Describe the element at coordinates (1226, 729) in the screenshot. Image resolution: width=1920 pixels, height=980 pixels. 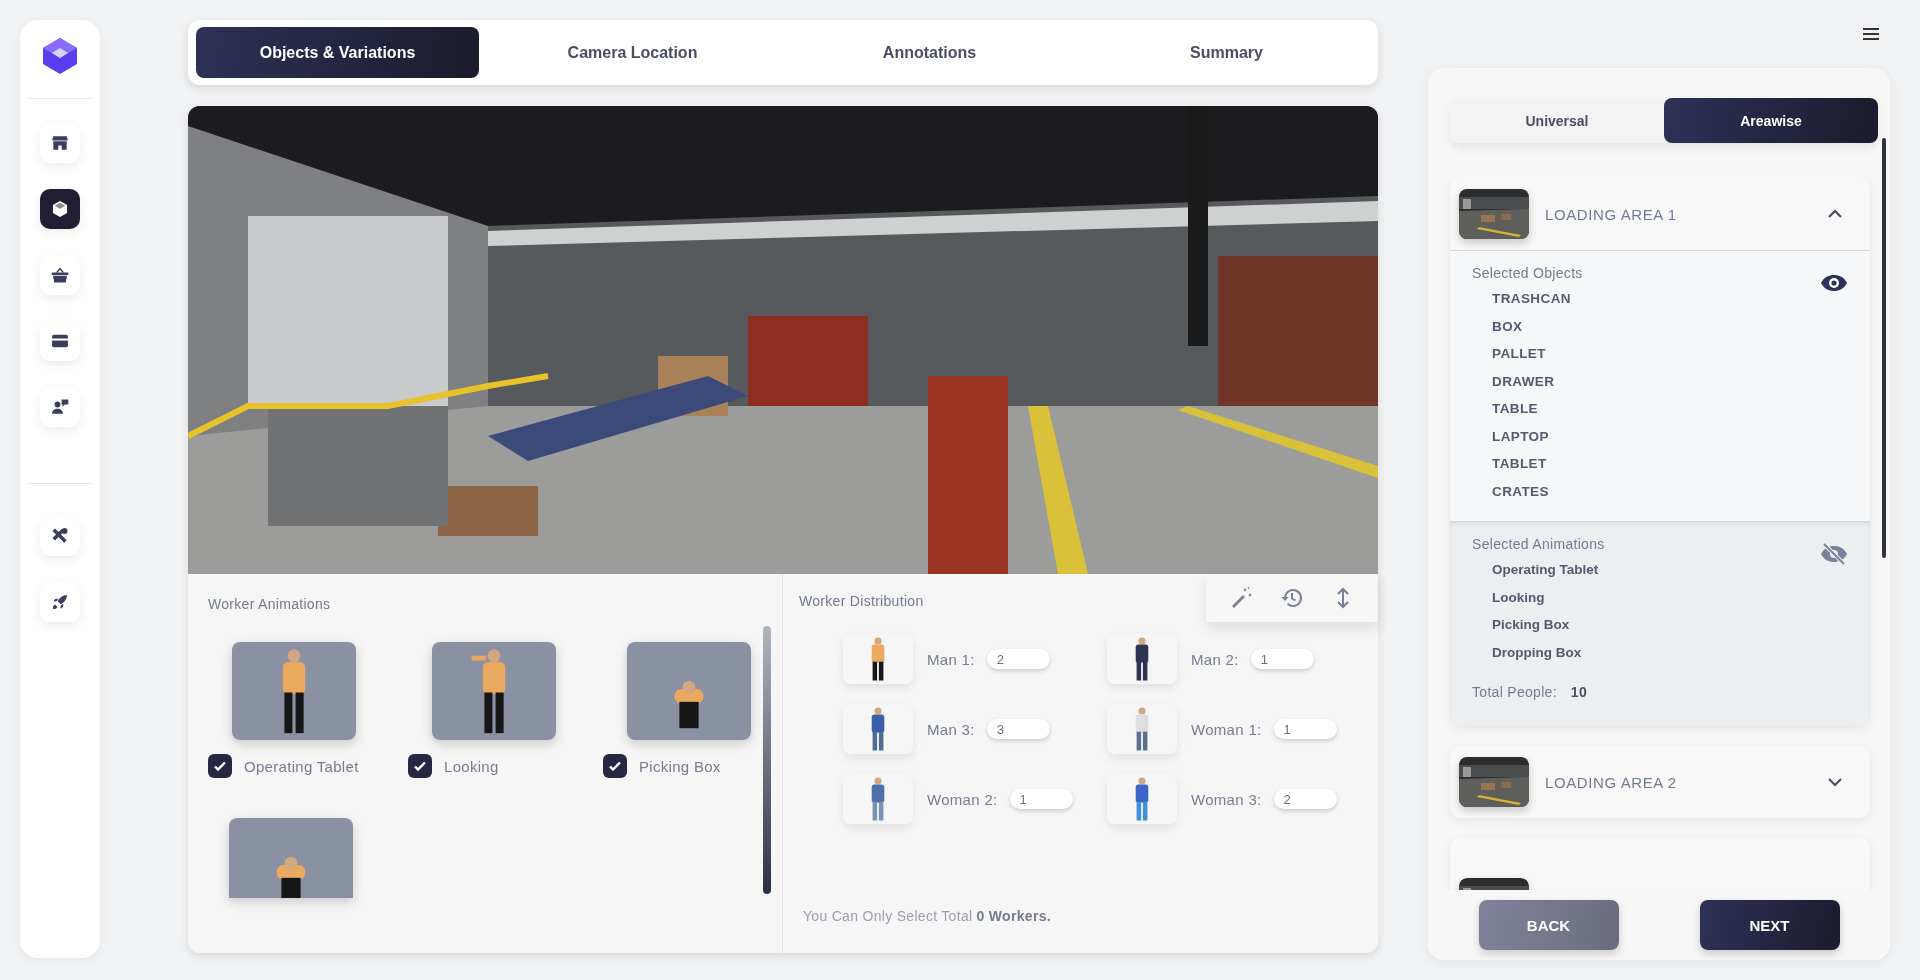
I see `worker-label: Woman 1:` at that location.